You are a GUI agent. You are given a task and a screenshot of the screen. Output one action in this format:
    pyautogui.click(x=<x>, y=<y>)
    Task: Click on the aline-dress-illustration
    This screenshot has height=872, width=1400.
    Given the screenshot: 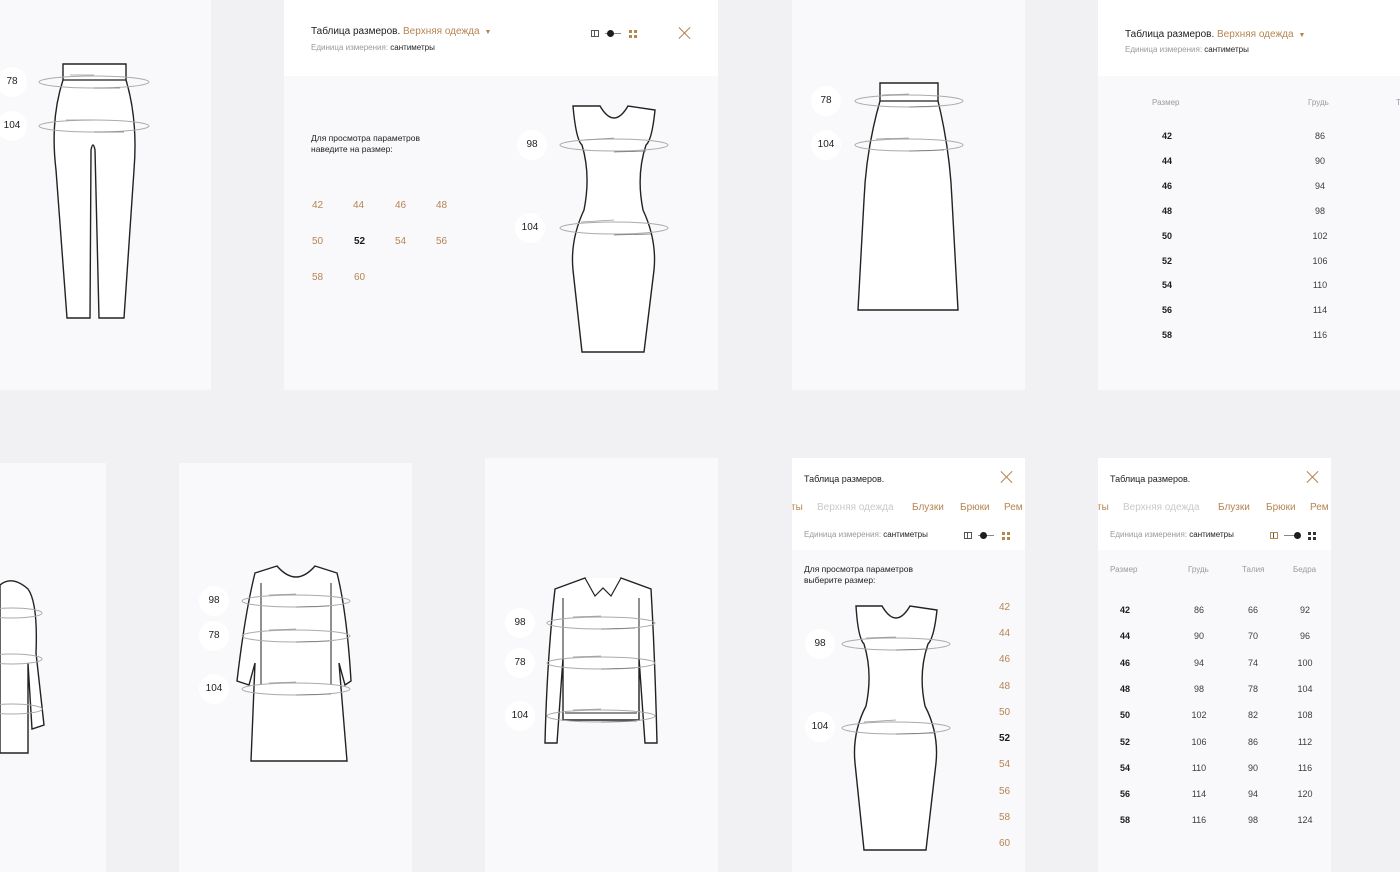 What is the action you would take?
    pyautogui.click(x=294, y=663)
    